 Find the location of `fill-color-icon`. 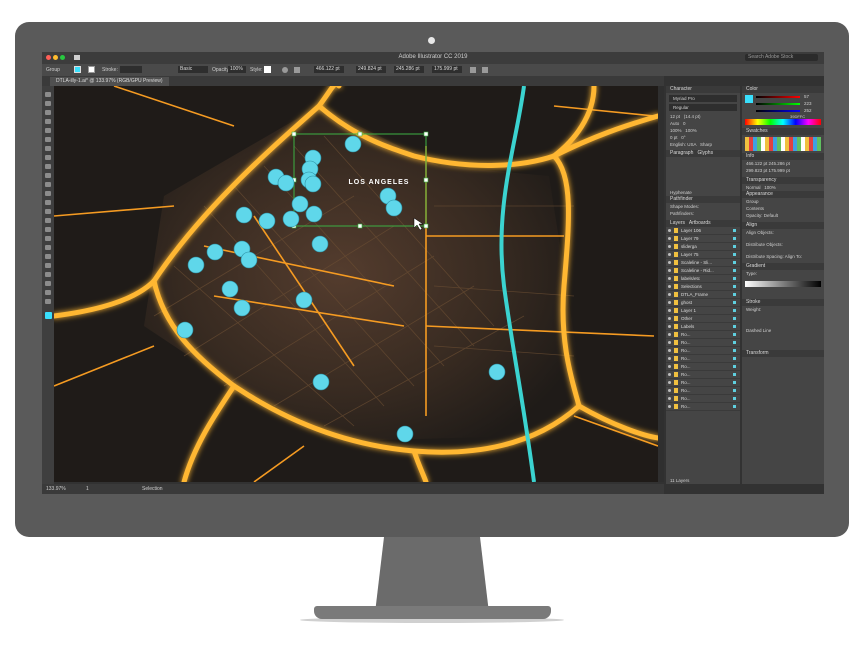

fill-color-icon is located at coordinates (48, 315).